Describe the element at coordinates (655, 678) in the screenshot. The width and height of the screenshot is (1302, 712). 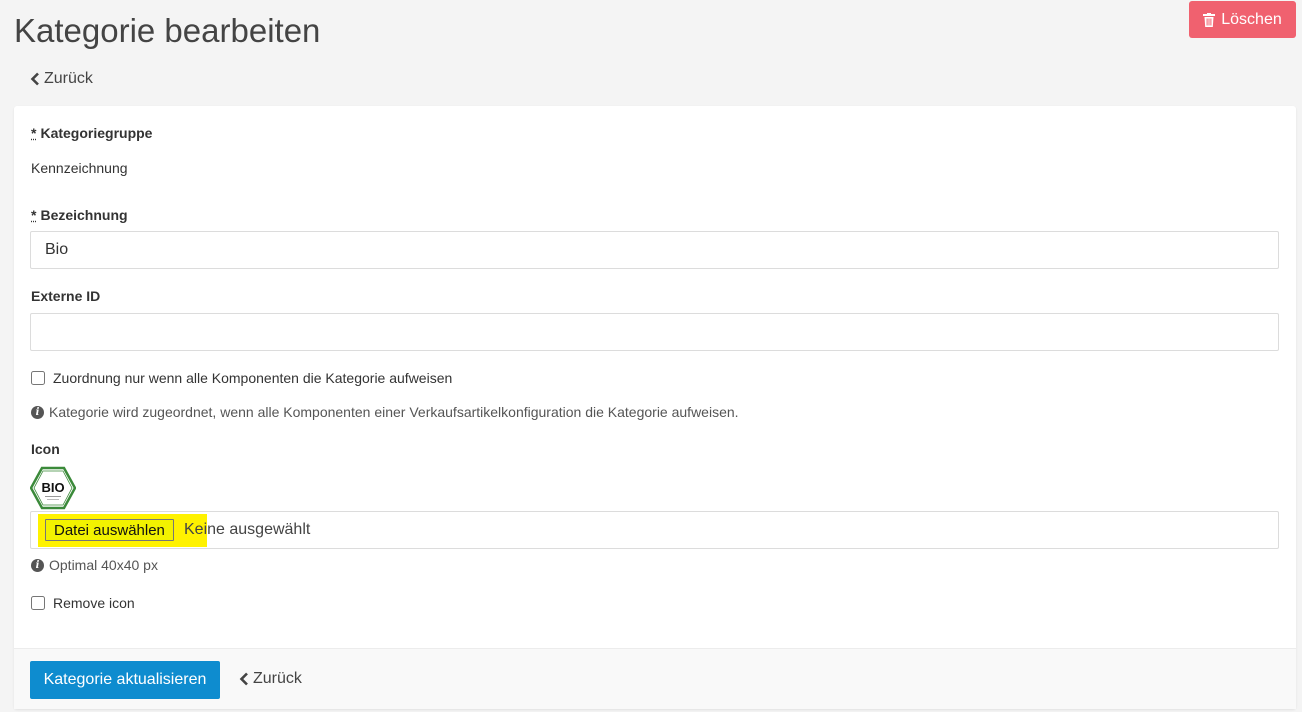
I see `form-footer: Kategorie aktualisieren Zurück` at that location.